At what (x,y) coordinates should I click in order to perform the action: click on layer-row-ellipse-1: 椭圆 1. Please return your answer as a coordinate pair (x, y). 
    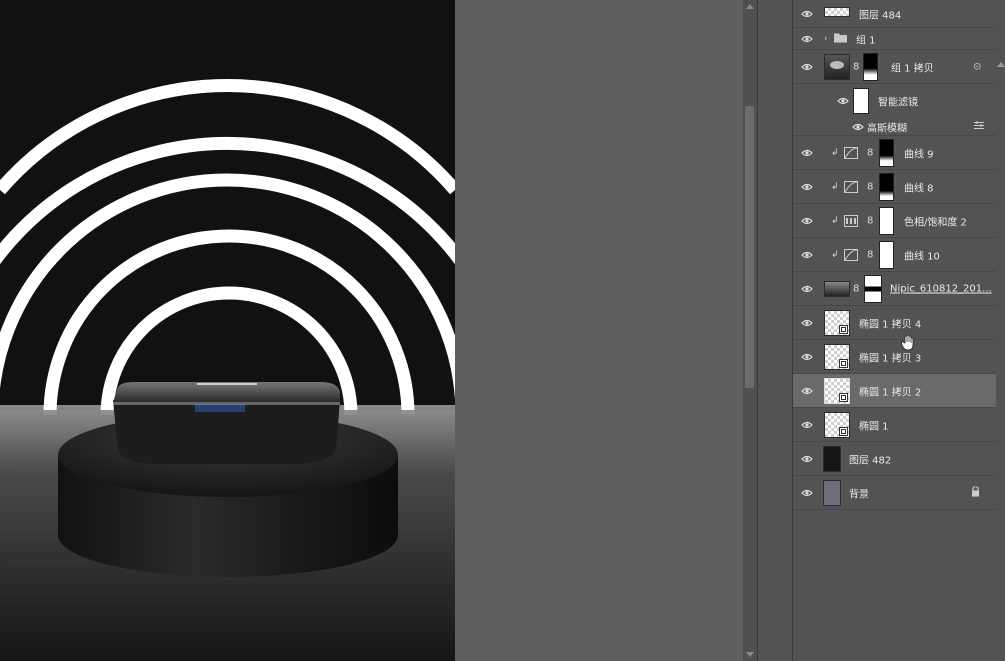
    Looking at the image, I should click on (894, 425).